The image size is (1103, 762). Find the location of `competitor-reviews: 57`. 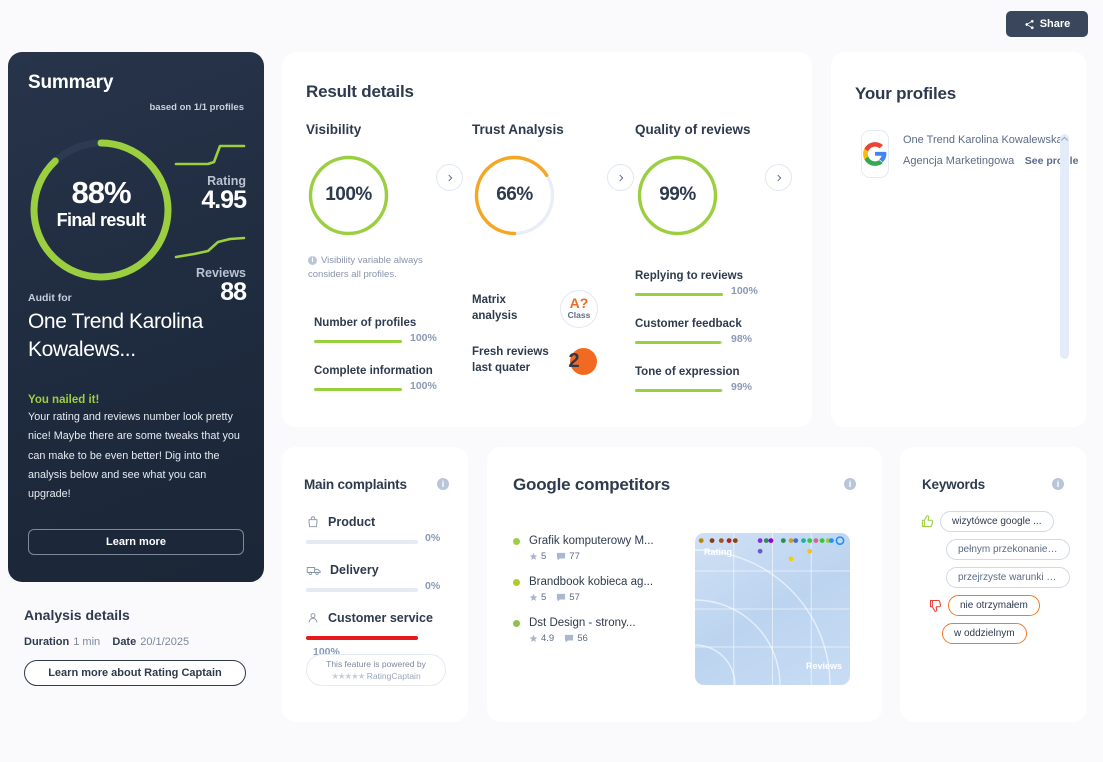

competitor-reviews: 57 is located at coordinates (568, 597).